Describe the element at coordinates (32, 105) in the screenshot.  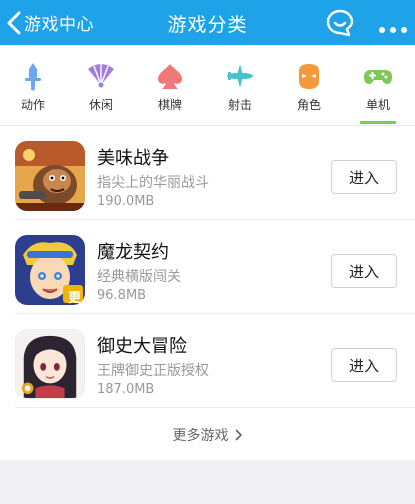
I see `tab-label: 动作` at that location.